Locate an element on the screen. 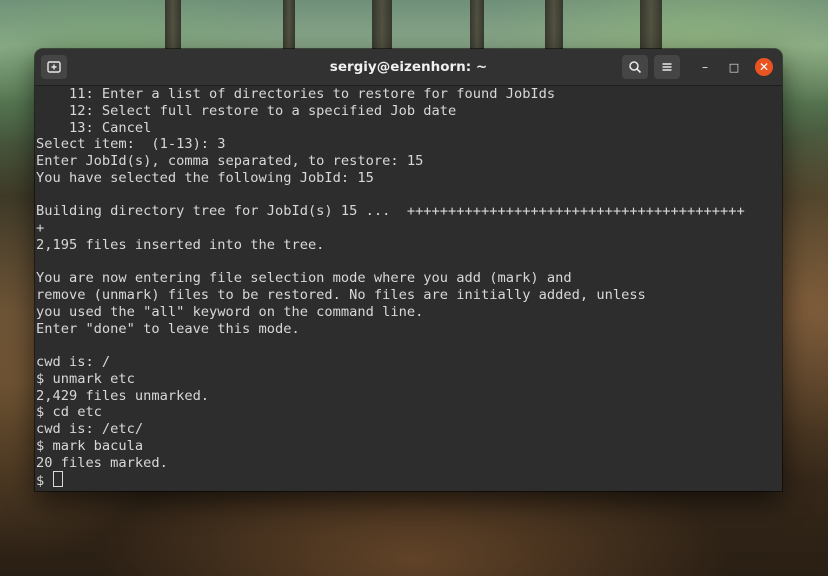 The height and width of the screenshot is (576, 828). close-button: ✕ is located at coordinates (764, 67).